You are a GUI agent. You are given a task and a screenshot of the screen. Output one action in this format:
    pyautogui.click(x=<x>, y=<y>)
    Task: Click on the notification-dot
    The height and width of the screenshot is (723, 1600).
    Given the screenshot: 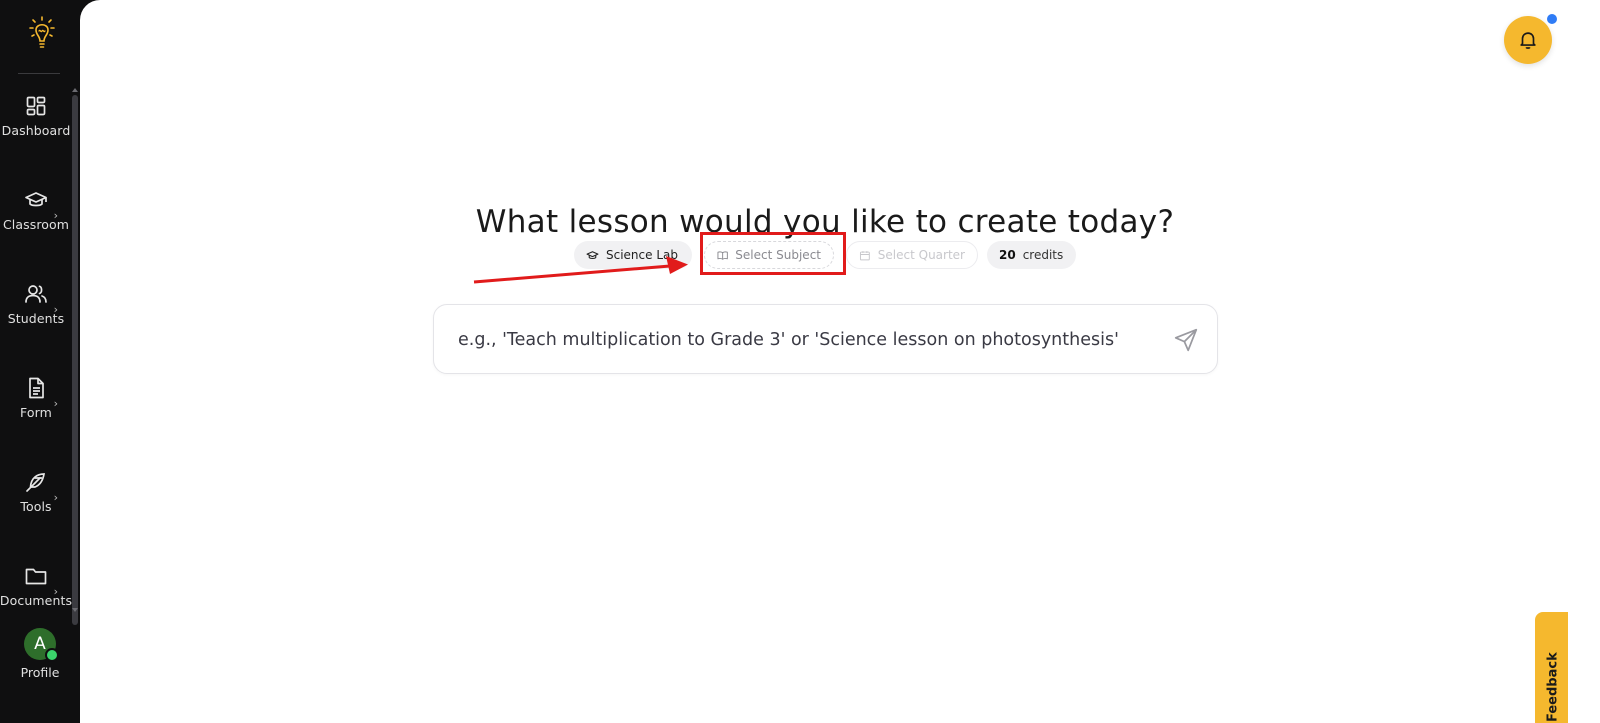 What is the action you would take?
    pyautogui.click(x=1552, y=19)
    